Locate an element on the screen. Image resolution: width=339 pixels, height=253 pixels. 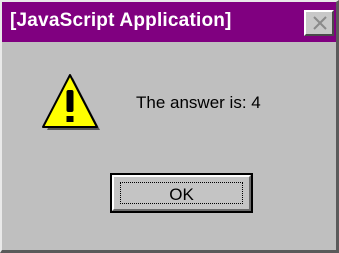
close-x-icon is located at coordinates (320, 23).